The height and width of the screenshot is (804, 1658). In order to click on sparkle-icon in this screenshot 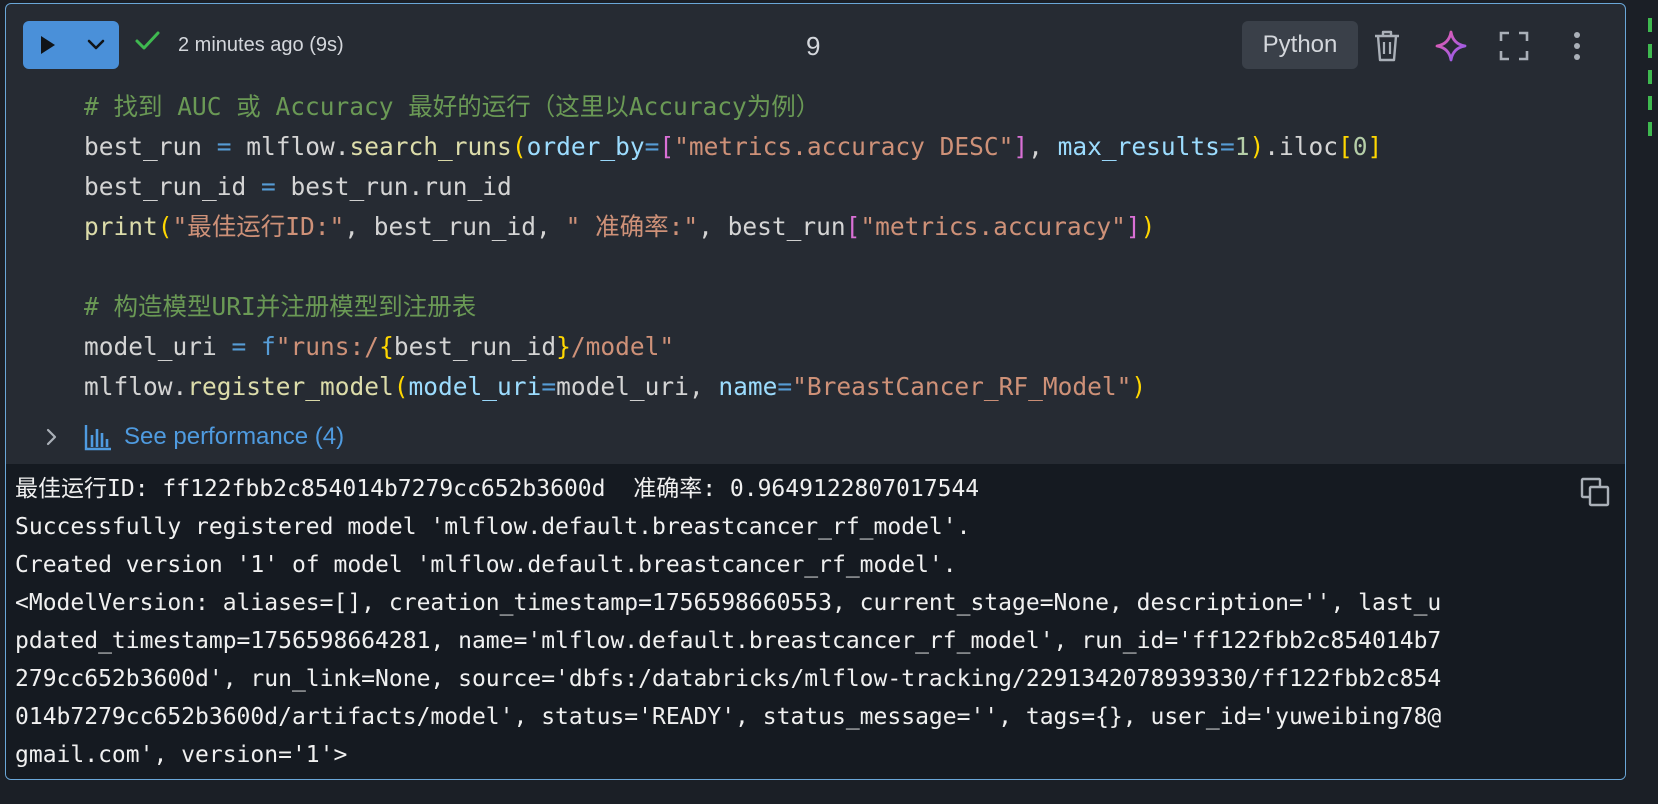, I will do `click(1451, 46)`.